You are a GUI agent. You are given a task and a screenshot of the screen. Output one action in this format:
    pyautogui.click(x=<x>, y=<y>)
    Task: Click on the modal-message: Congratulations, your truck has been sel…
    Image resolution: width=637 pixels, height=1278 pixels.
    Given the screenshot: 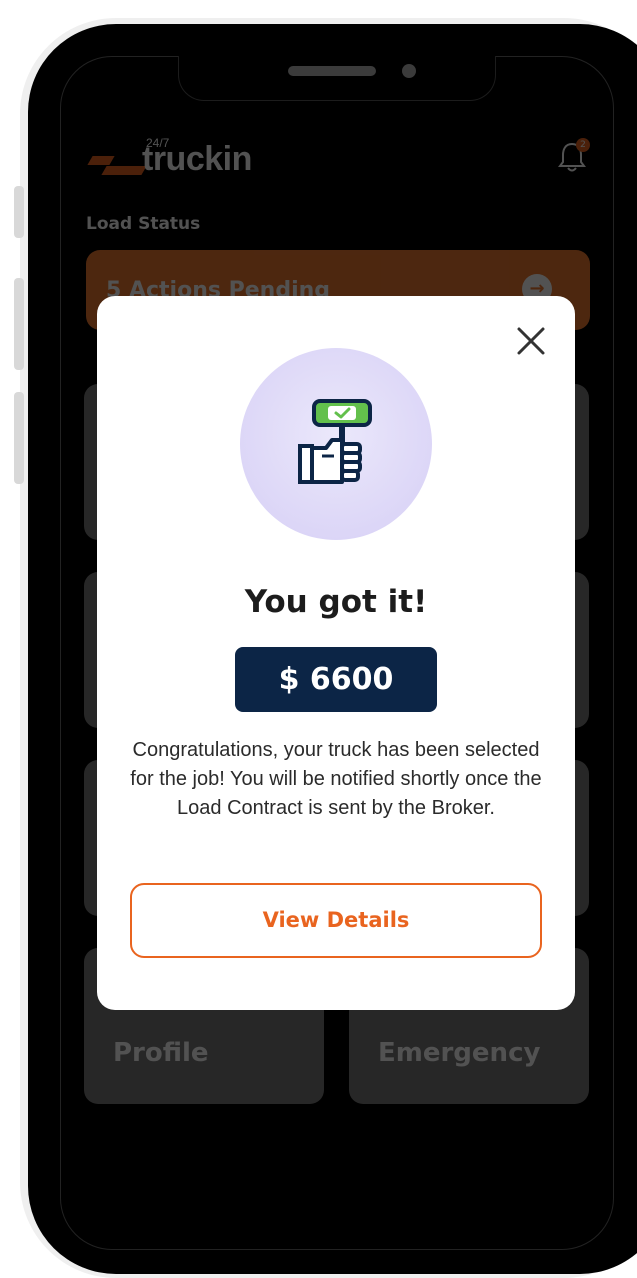 What is the action you would take?
    pyautogui.click(x=336, y=779)
    